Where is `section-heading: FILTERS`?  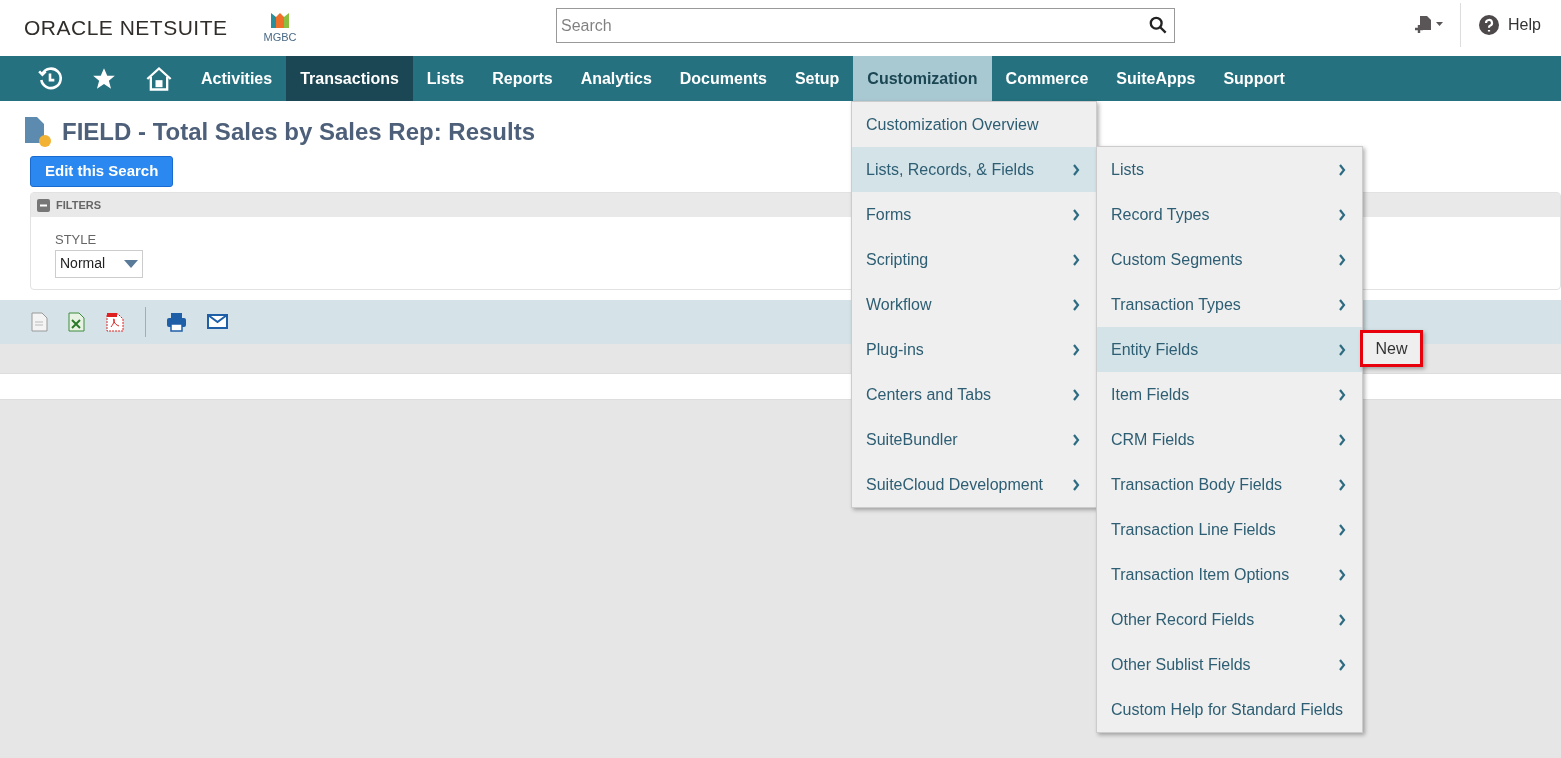
section-heading: FILTERS is located at coordinates (78, 205).